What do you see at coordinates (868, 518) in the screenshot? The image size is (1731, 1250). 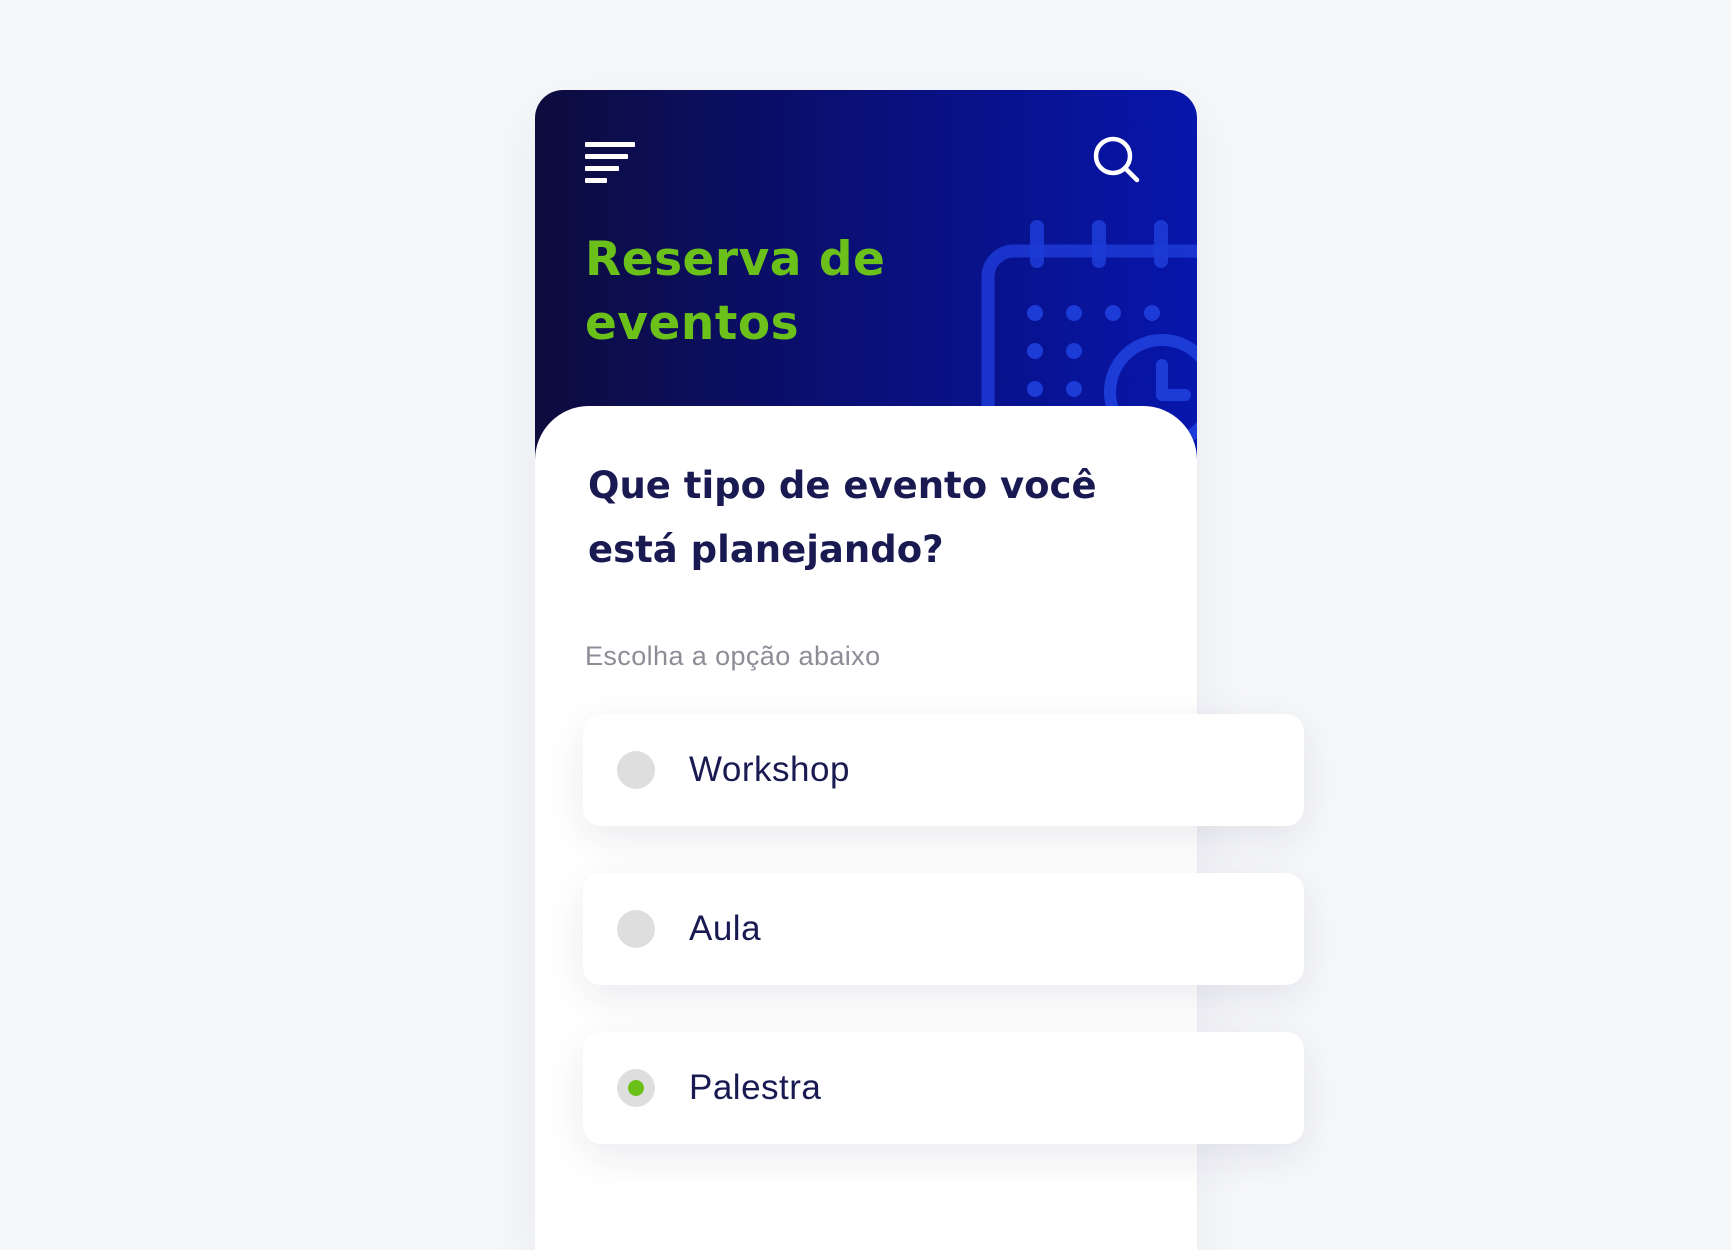 I see `question-heading: Que tipo de evento você está planejando?` at bounding box center [868, 518].